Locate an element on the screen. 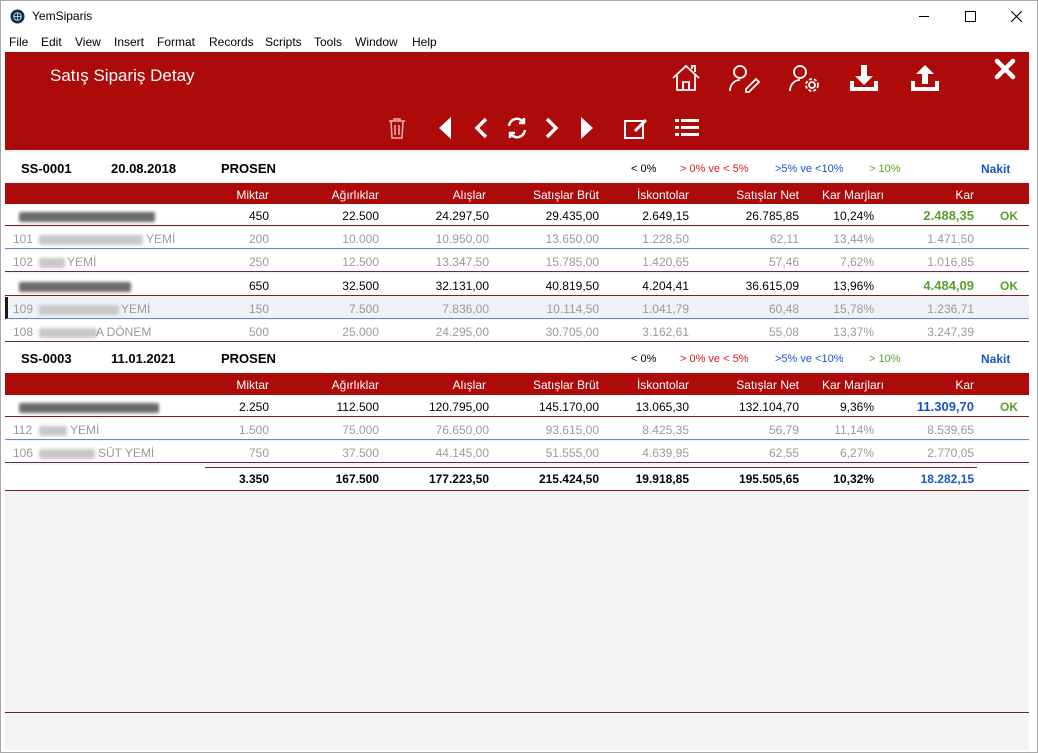  edit-record-button is located at coordinates (636, 128).